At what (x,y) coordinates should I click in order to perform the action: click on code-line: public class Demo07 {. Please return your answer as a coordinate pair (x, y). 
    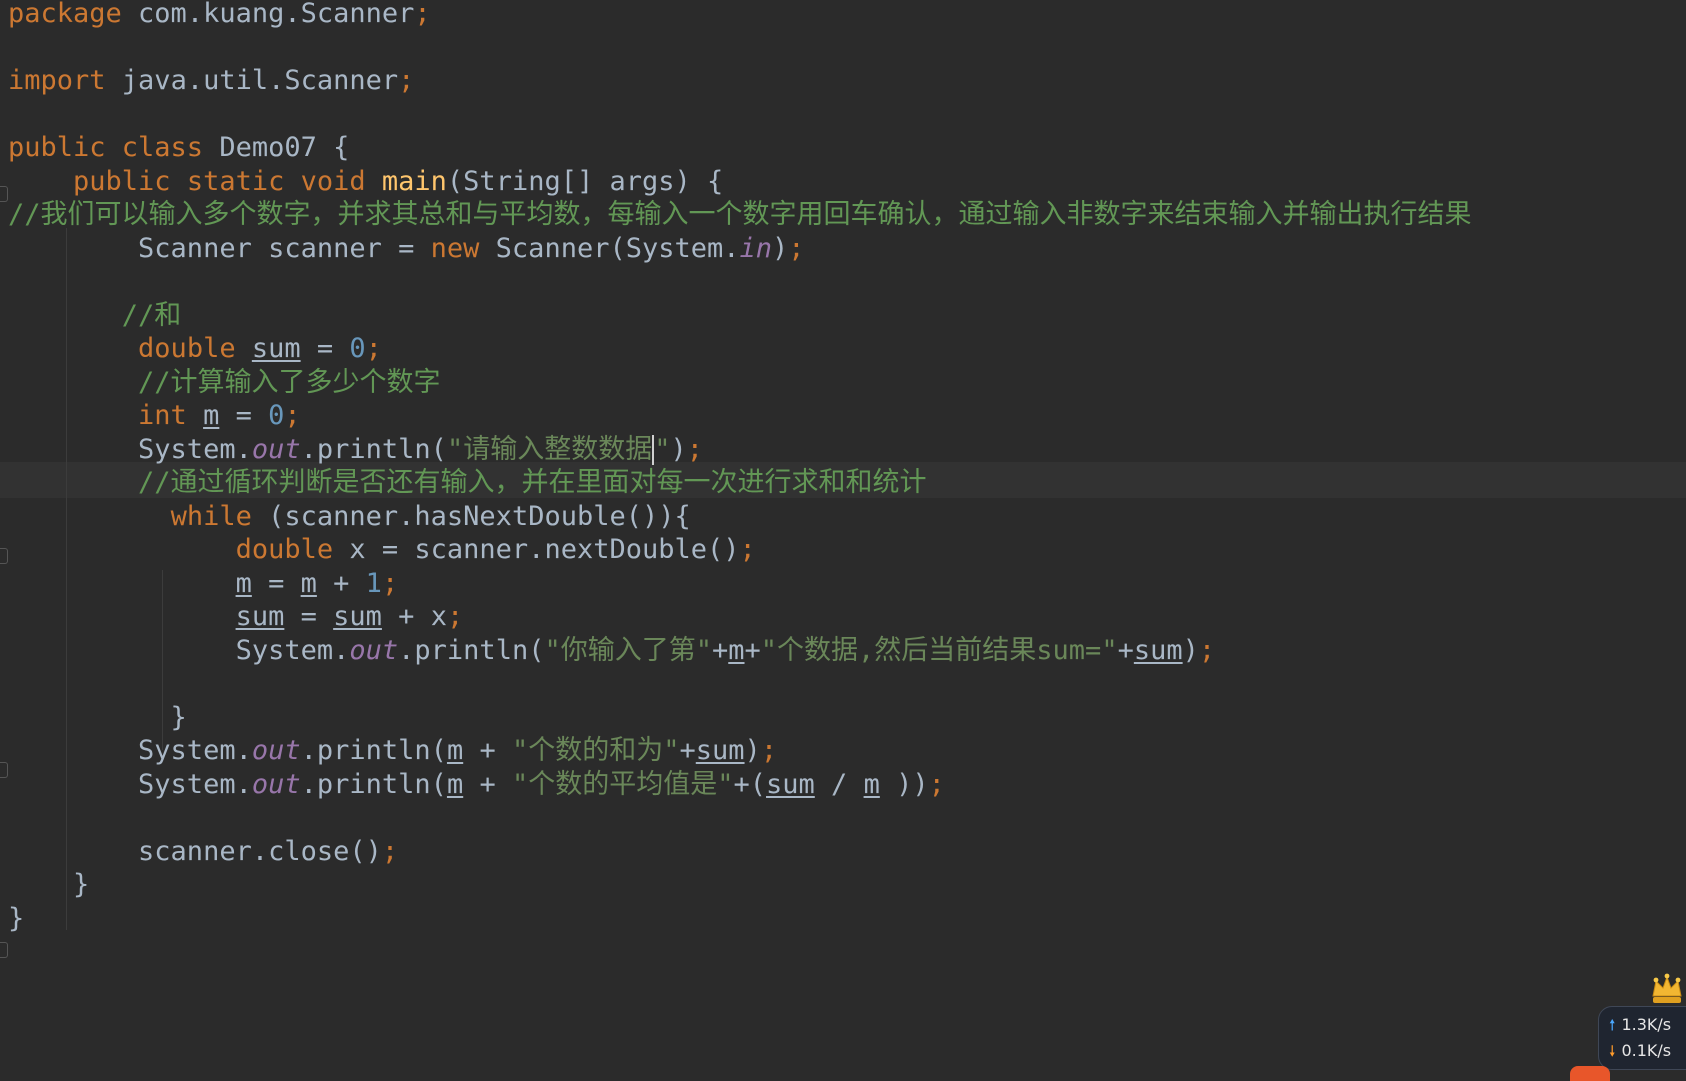
    Looking at the image, I should click on (178, 148).